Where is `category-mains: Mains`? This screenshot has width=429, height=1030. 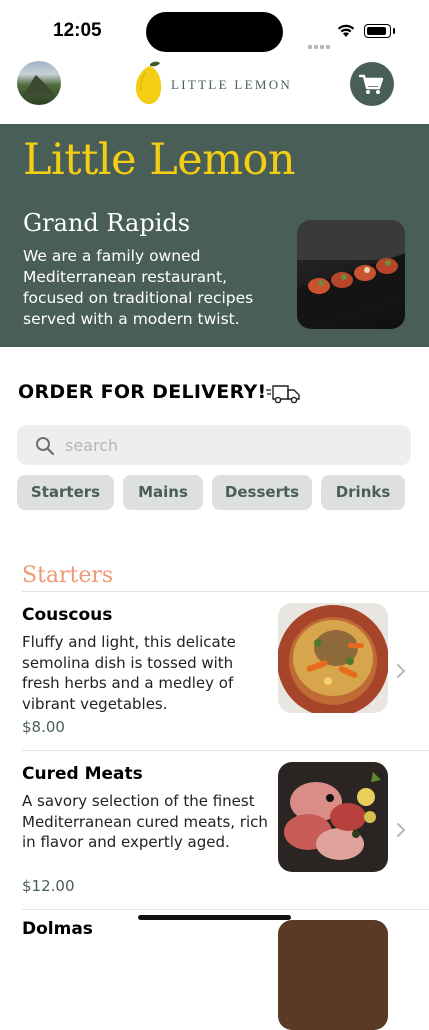
category-mains: Mains is located at coordinates (163, 492).